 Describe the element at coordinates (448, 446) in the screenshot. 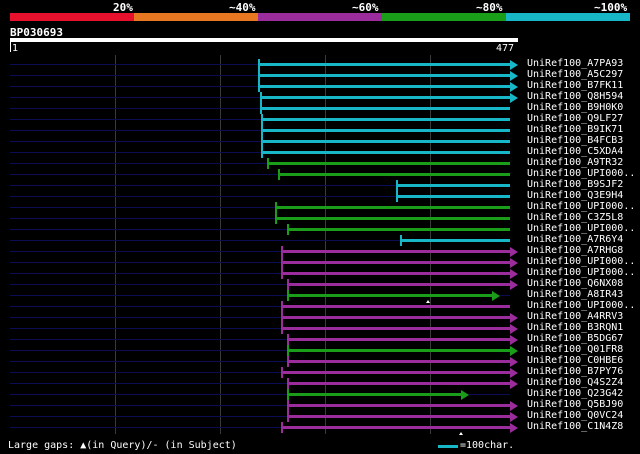

I see `scale-bar` at that location.